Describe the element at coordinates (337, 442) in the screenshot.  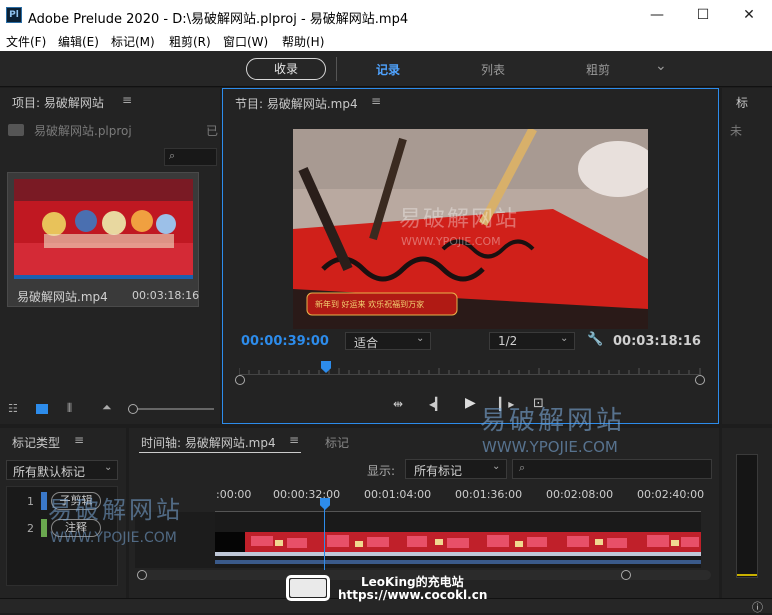
I see `timeline-tab-markers: 标记` at that location.